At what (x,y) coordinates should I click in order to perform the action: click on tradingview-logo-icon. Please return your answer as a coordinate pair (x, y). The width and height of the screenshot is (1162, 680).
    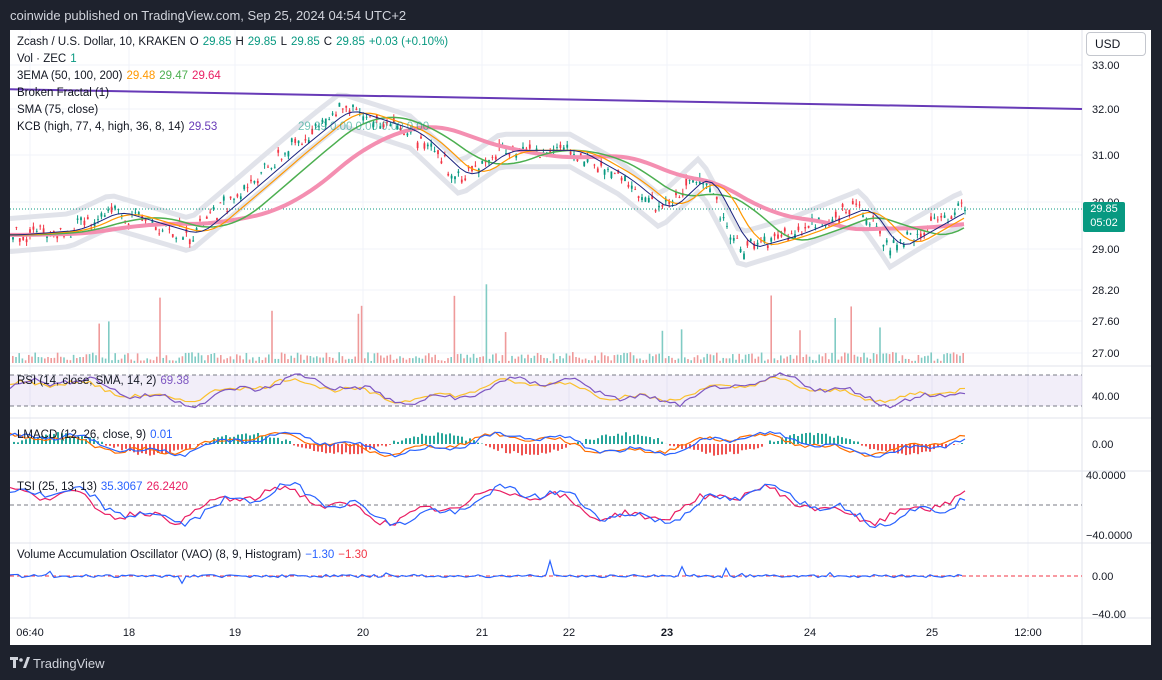
    Looking at the image, I should click on (20, 663).